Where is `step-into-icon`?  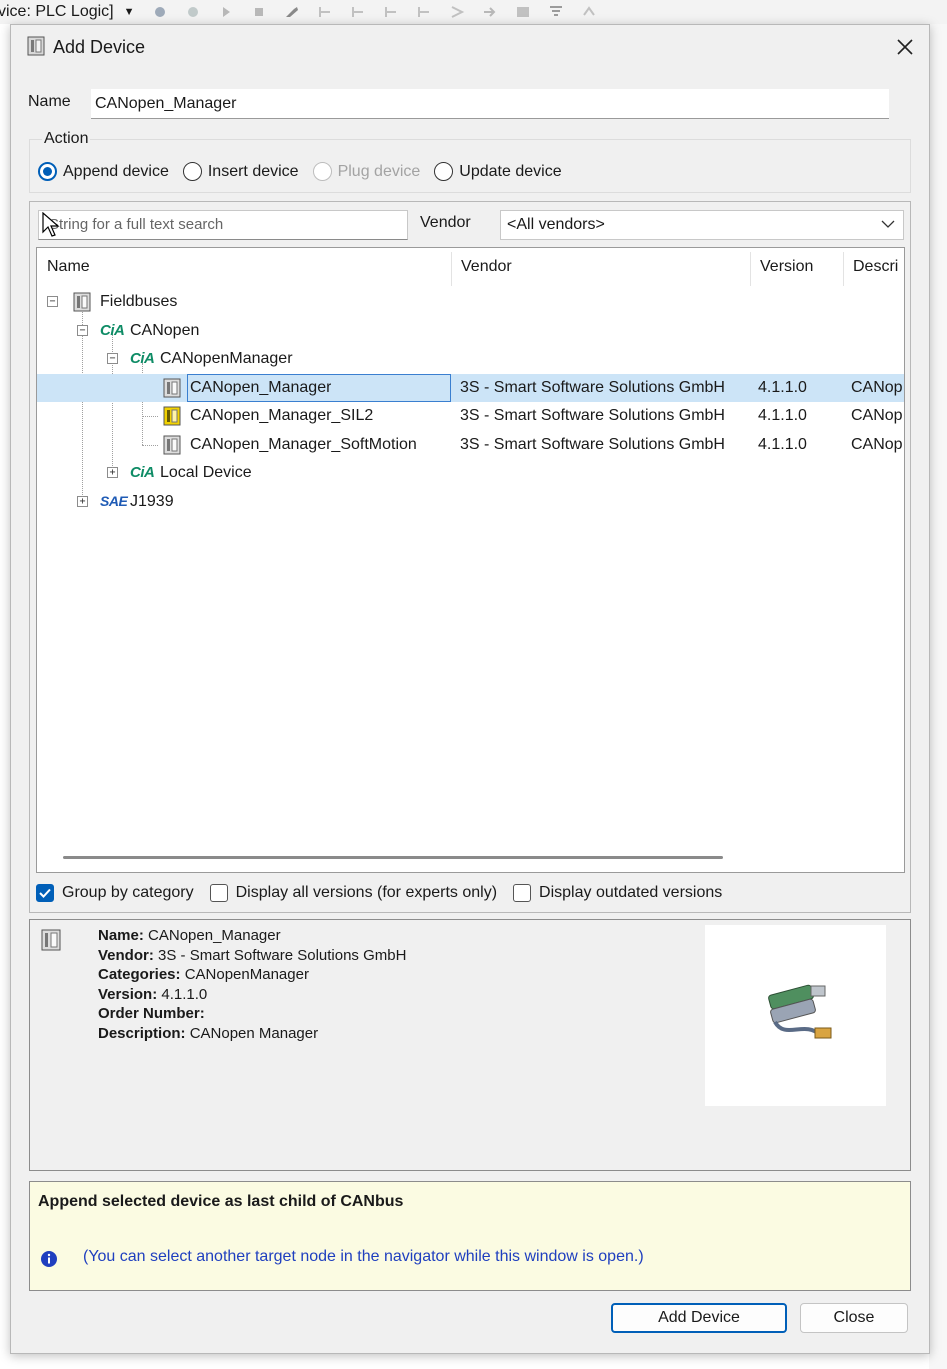
step-into-icon is located at coordinates (325, 12).